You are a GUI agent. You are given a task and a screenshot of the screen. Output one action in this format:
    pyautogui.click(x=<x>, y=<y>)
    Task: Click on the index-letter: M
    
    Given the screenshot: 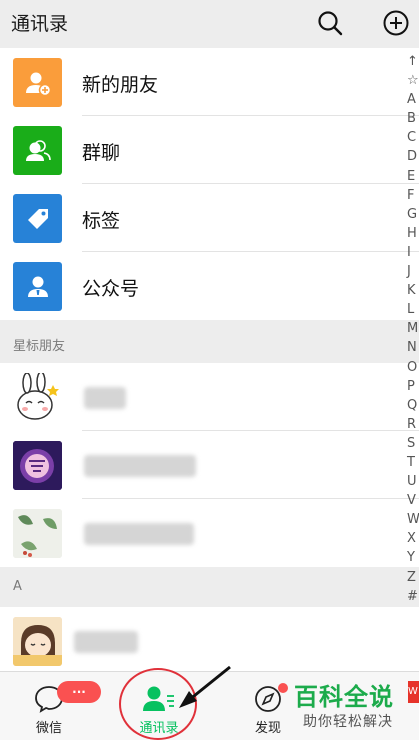 What is the action you would take?
    pyautogui.click(x=413, y=328)
    